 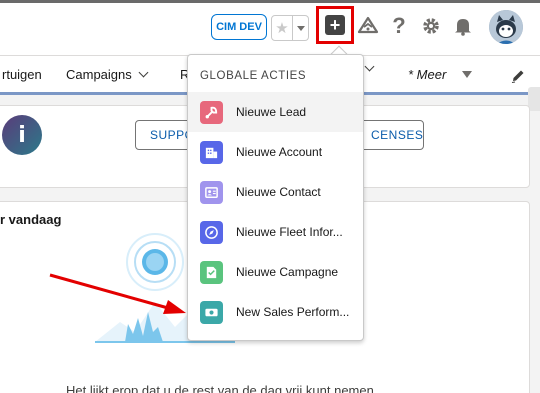 What do you see at coordinates (369, 66) in the screenshot?
I see `nav-item-partial` at bounding box center [369, 66].